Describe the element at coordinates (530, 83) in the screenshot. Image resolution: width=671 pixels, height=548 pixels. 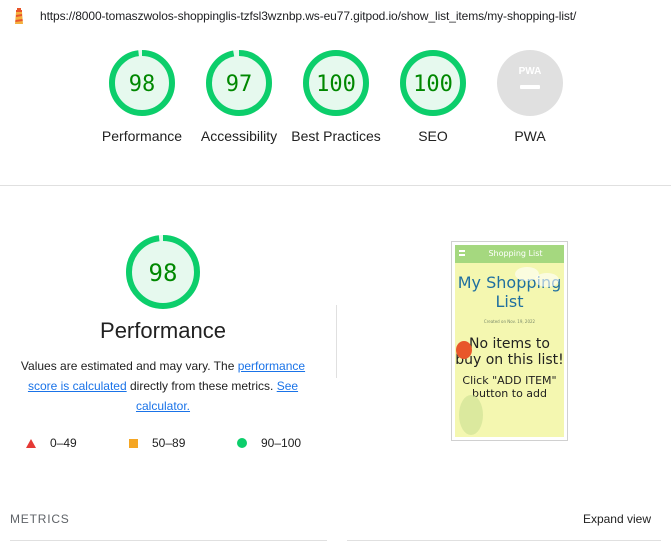
I see `pwa-badge-icon: PWA` at that location.